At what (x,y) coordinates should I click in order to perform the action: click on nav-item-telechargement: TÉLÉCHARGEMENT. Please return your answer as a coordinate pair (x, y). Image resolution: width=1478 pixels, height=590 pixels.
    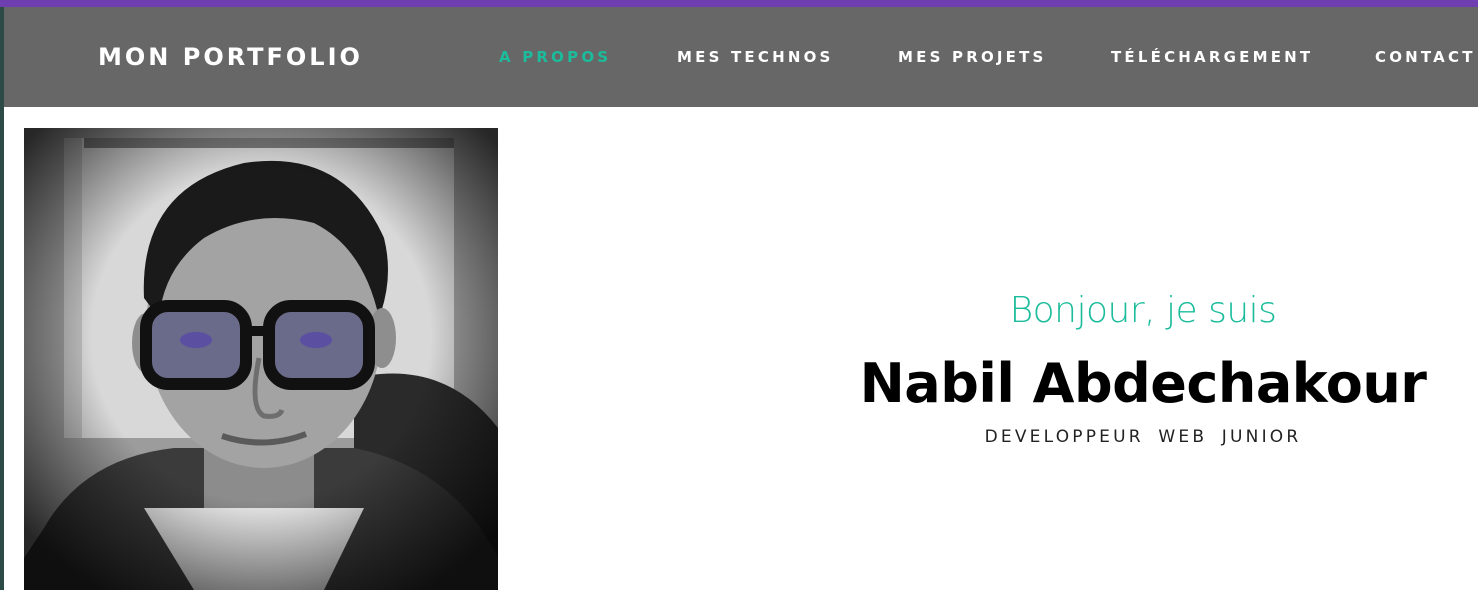
    Looking at the image, I should click on (1212, 57).